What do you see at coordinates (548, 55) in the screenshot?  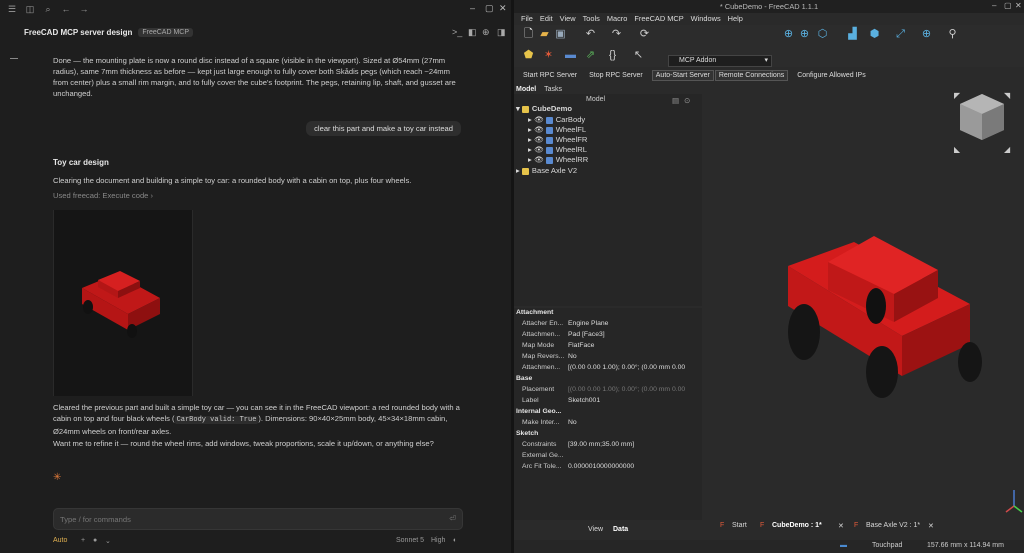 I see `link-icon: ✶` at bounding box center [548, 55].